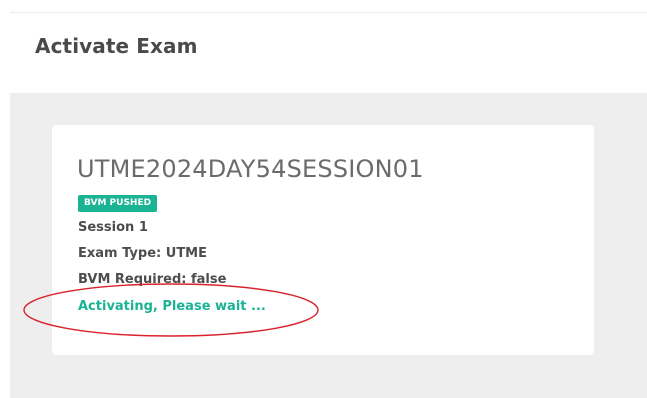 The image size is (647, 398). What do you see at coordinates (113, 227) in the screenshot?
I see `session-label: Session 1` at bounding box center [113, 227].